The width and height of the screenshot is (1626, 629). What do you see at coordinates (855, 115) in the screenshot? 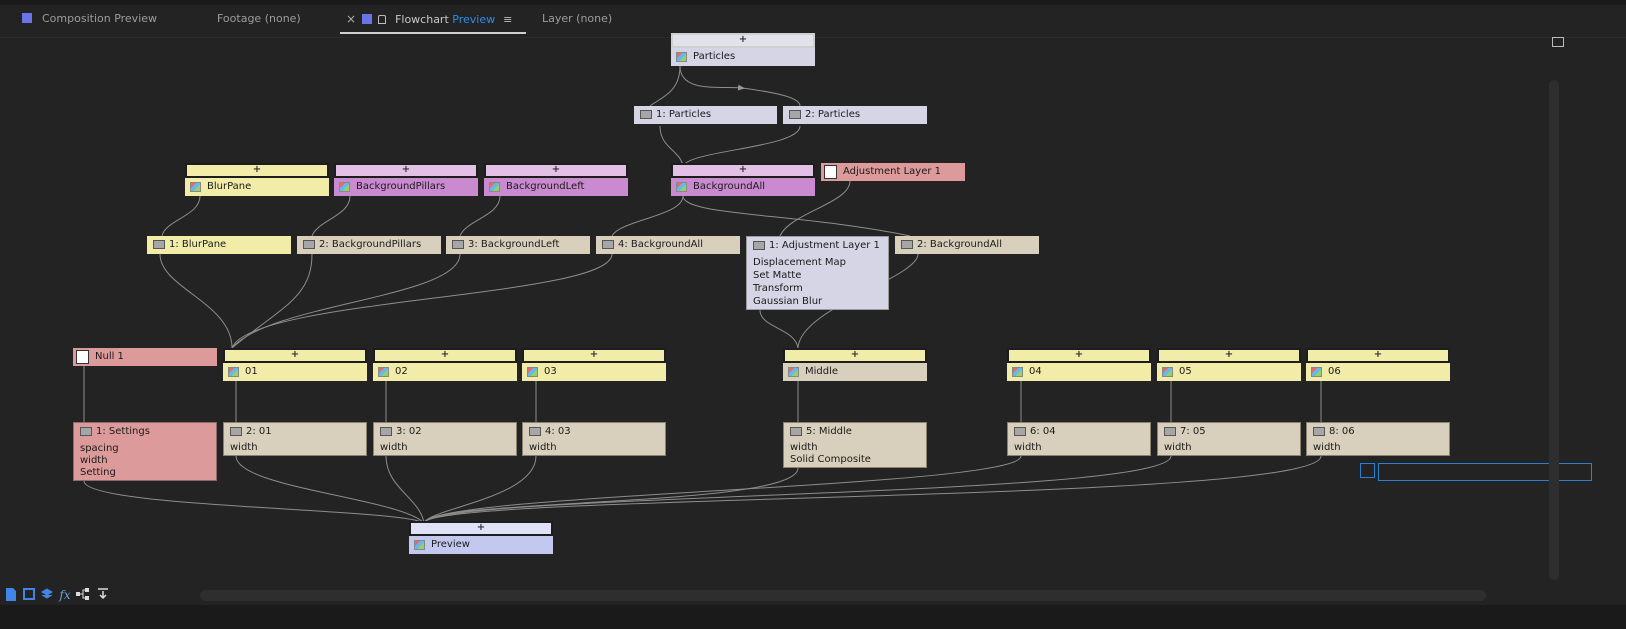
I see `layer-particles-2-node: 2: Particles` at bounding box center [855, 115].